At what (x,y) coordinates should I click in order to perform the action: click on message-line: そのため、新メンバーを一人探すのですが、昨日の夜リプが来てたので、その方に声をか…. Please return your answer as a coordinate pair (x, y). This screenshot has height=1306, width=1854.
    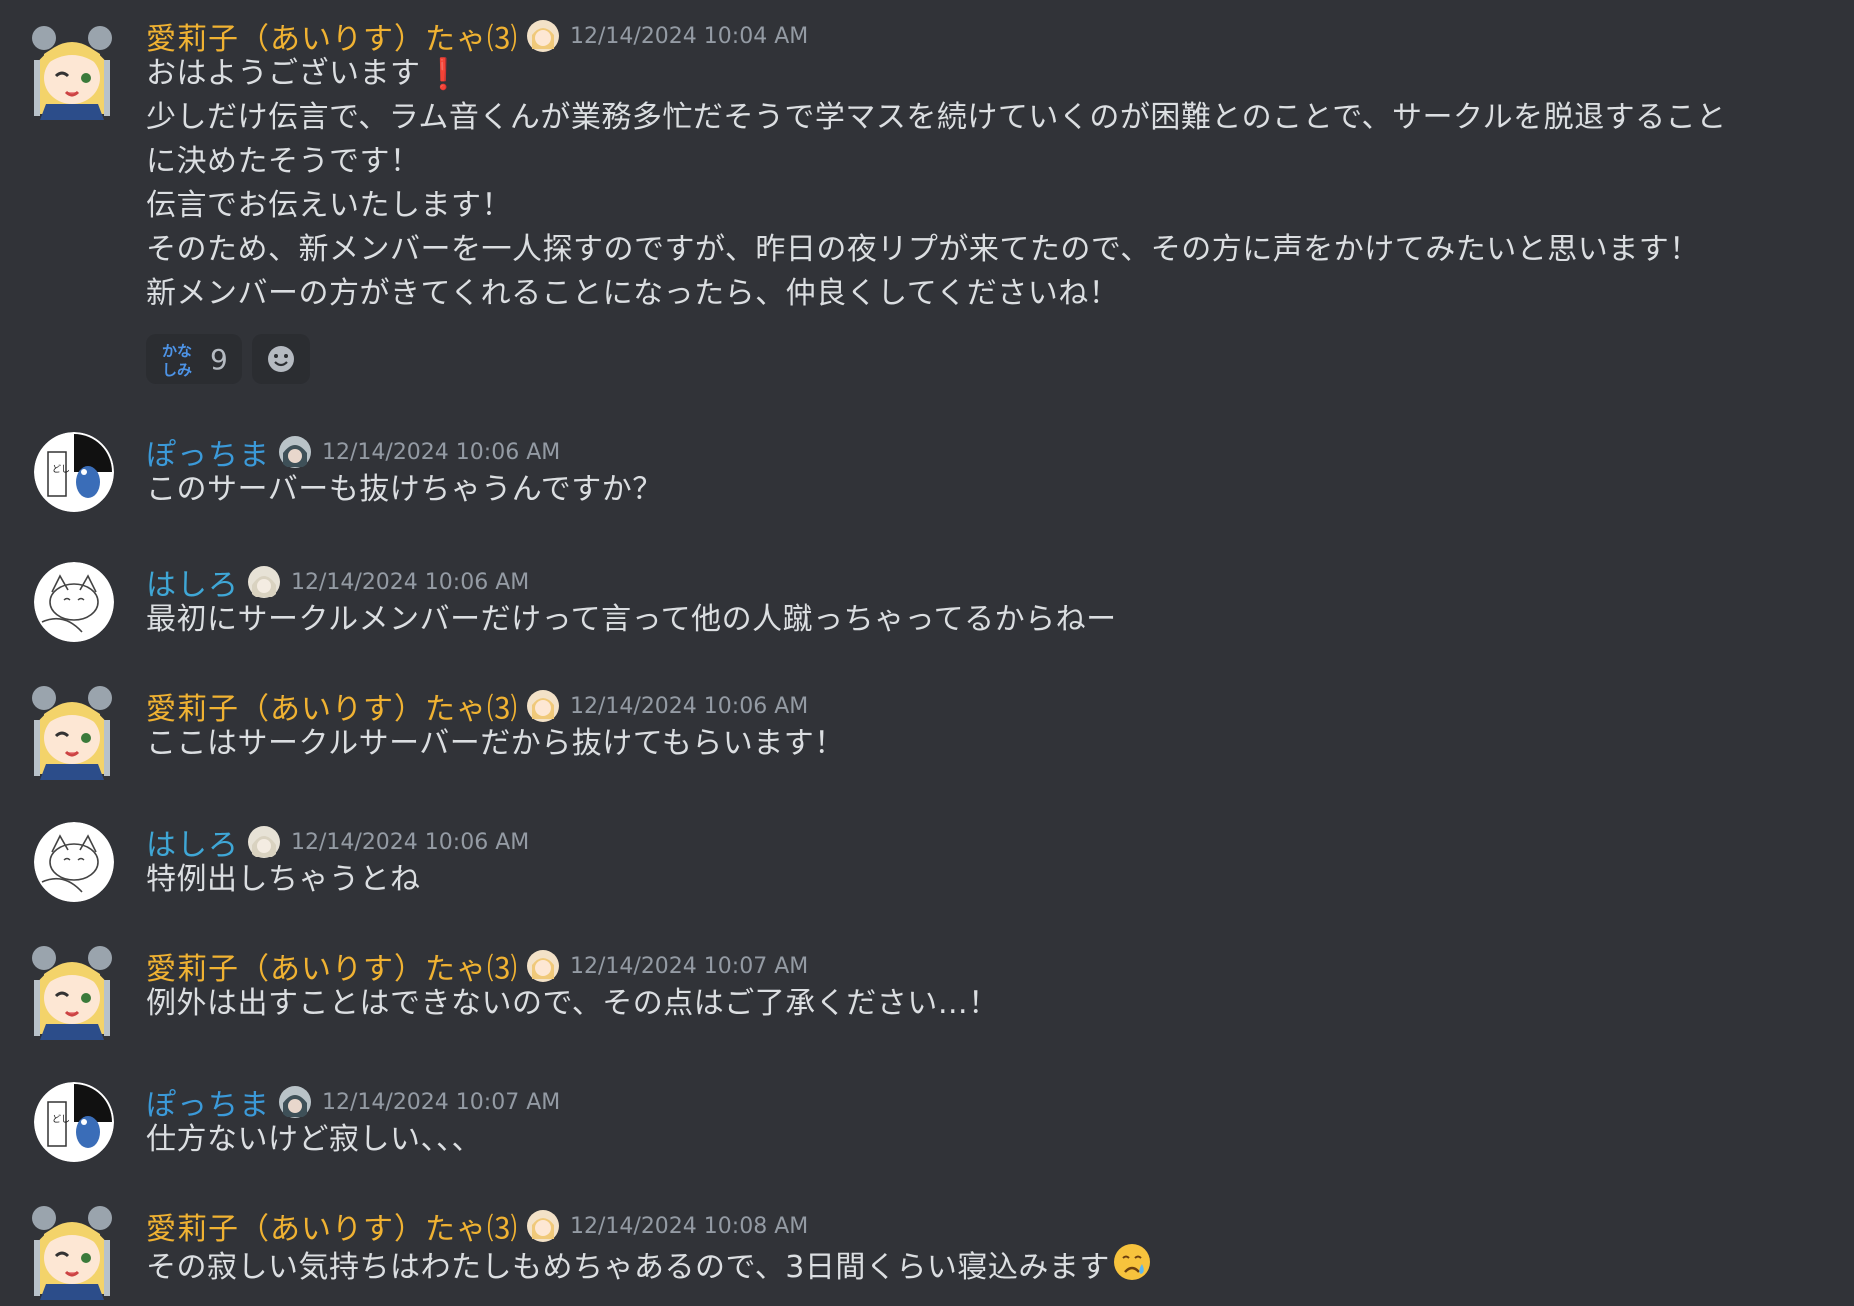
    Looking at the image, I should click on (923, 249).